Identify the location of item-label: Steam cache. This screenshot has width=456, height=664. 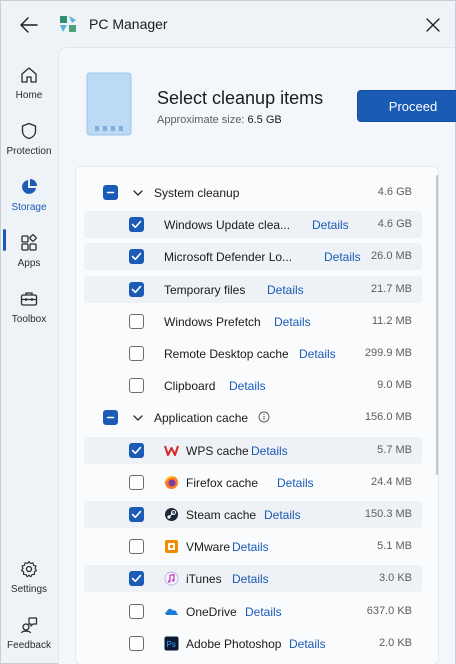
(221, 515).